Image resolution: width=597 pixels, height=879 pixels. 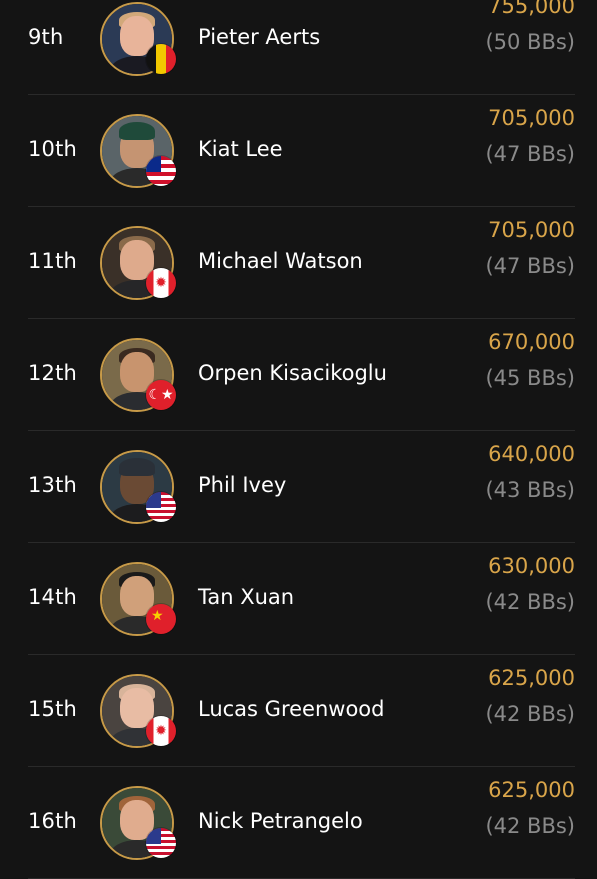 I want to click on big-blinds: (50 BBs), so click(x=530, y=42).